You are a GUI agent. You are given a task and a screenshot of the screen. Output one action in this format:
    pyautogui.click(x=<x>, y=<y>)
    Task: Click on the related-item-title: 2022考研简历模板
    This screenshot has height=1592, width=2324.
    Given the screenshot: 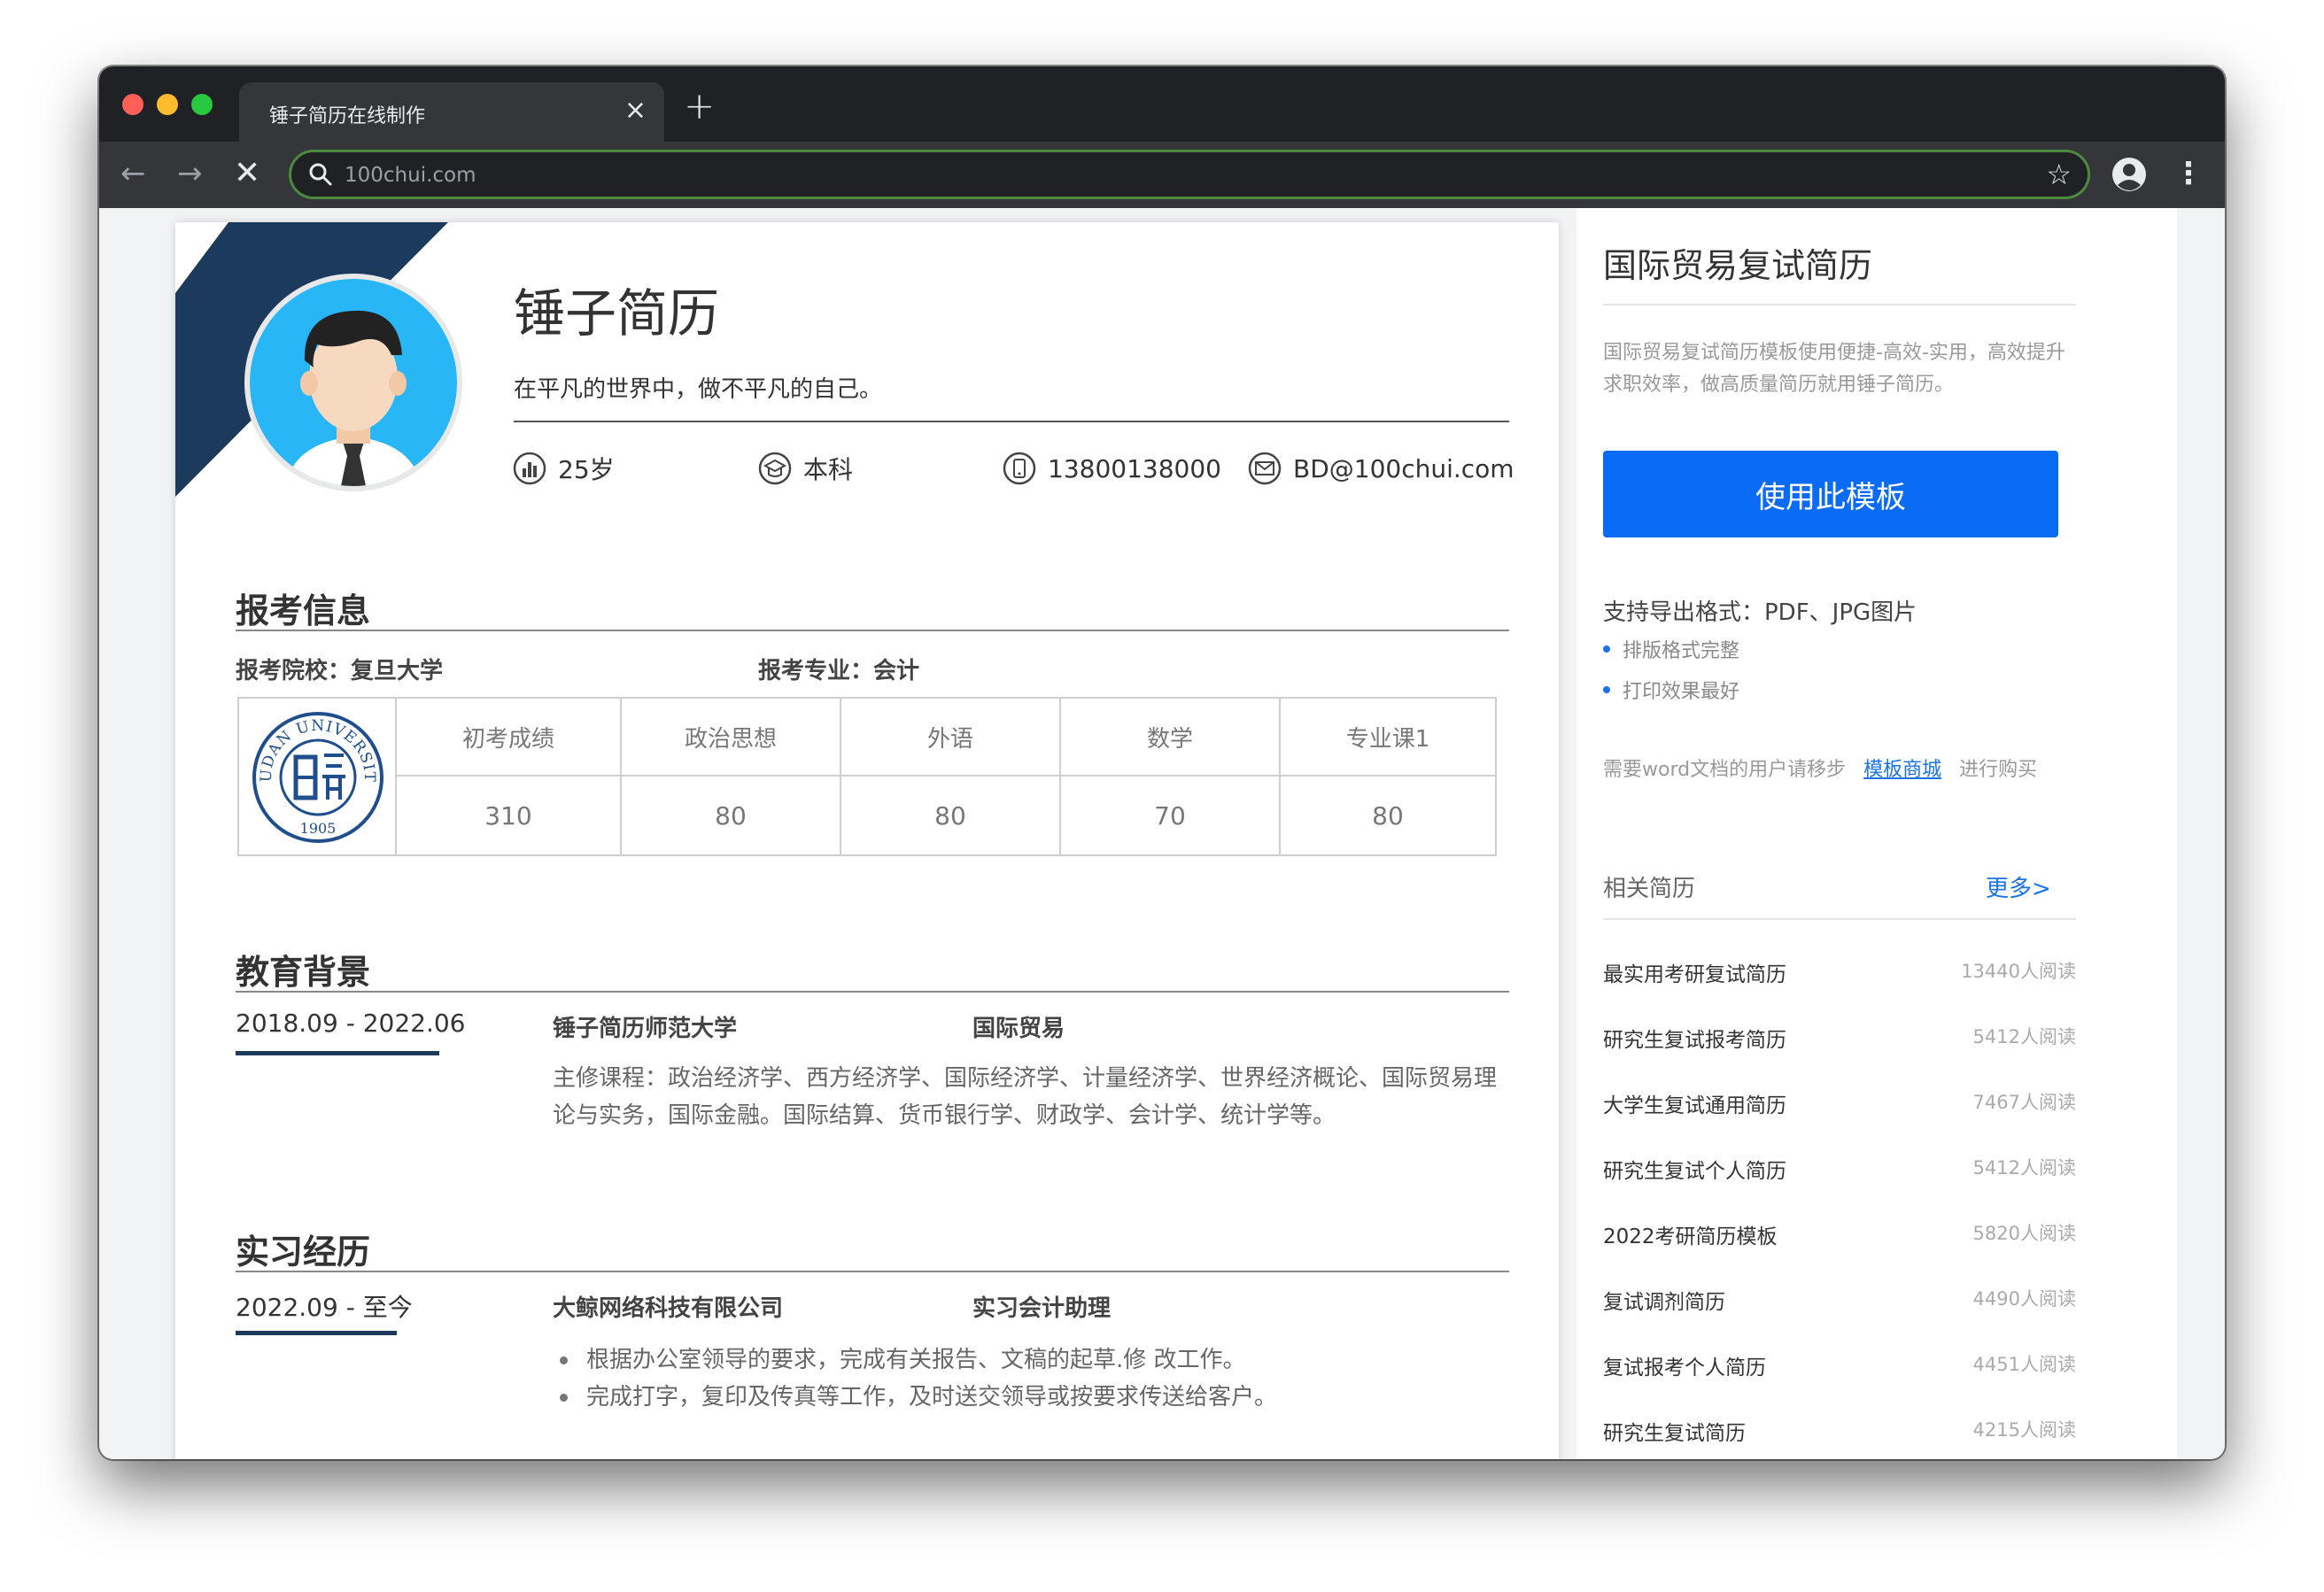 What is the action you would take?
    pyautogui.click(x=1690, y=1234)
    